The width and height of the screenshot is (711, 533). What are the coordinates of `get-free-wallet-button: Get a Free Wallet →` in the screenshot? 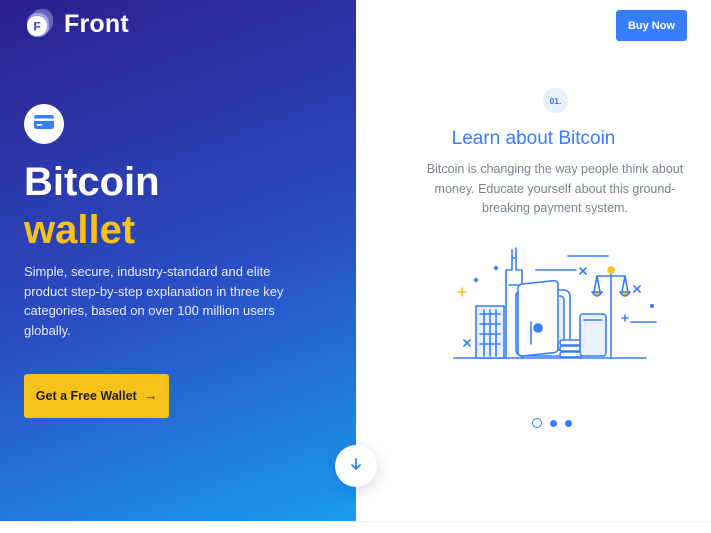 It's located at (96, 396).